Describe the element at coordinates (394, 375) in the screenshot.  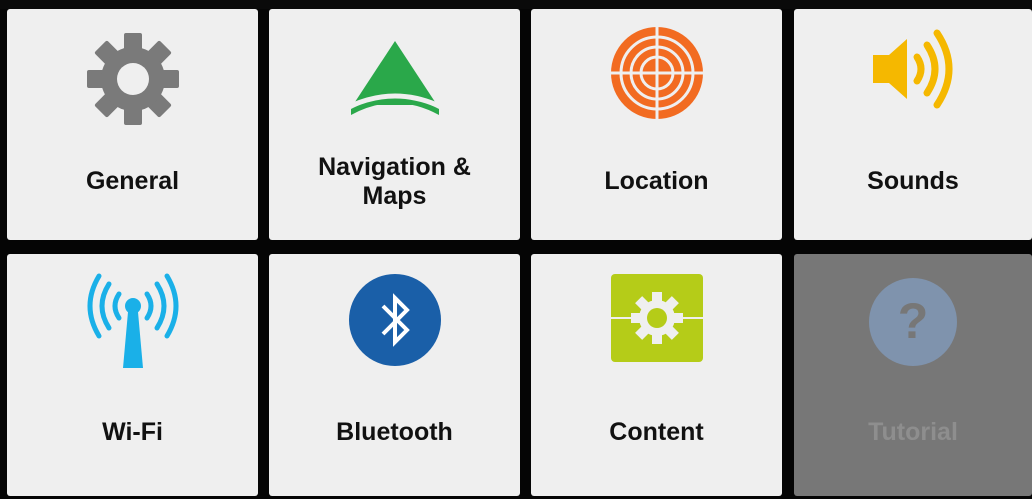
I see `tile-bluetooth: Bluetooth` at that location.